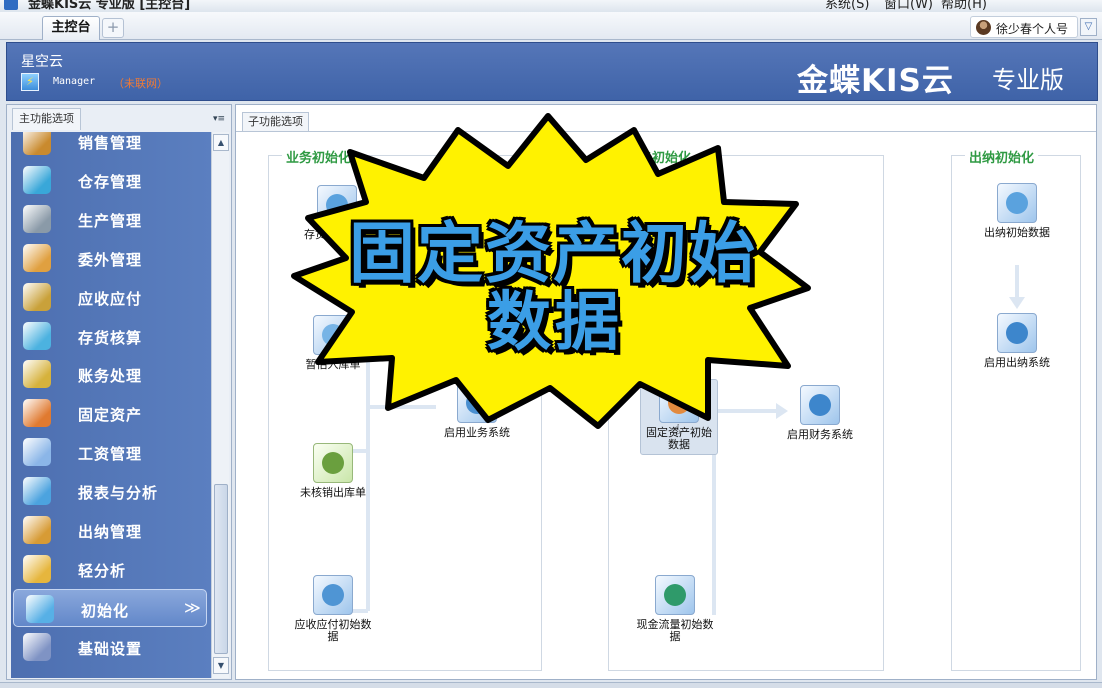  I want to click on sidebar-item-label: 委外管理, so click(110, 259).